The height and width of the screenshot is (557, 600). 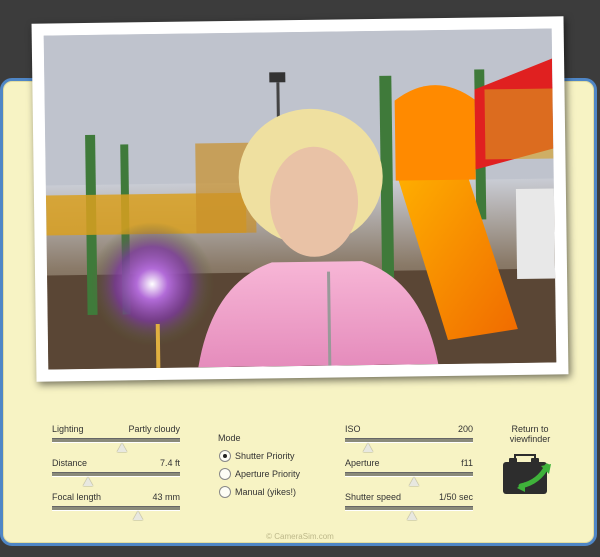 What do you see at coordinates (166, 497) in the screenshot?
I see `focal-length-value: 43 mm` at bounding box center [166, 497].